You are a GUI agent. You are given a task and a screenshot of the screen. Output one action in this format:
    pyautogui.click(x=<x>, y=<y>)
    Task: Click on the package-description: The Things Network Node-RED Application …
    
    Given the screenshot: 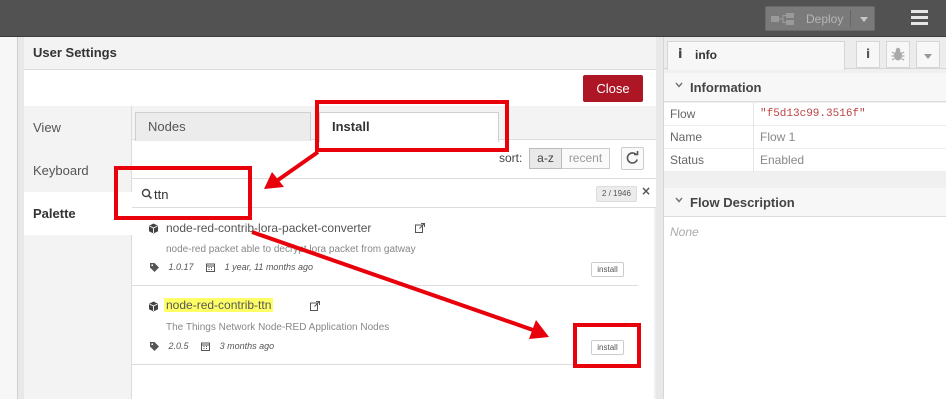 What is the action you would take?
    pyautogui.click(x=278, y=327)
    